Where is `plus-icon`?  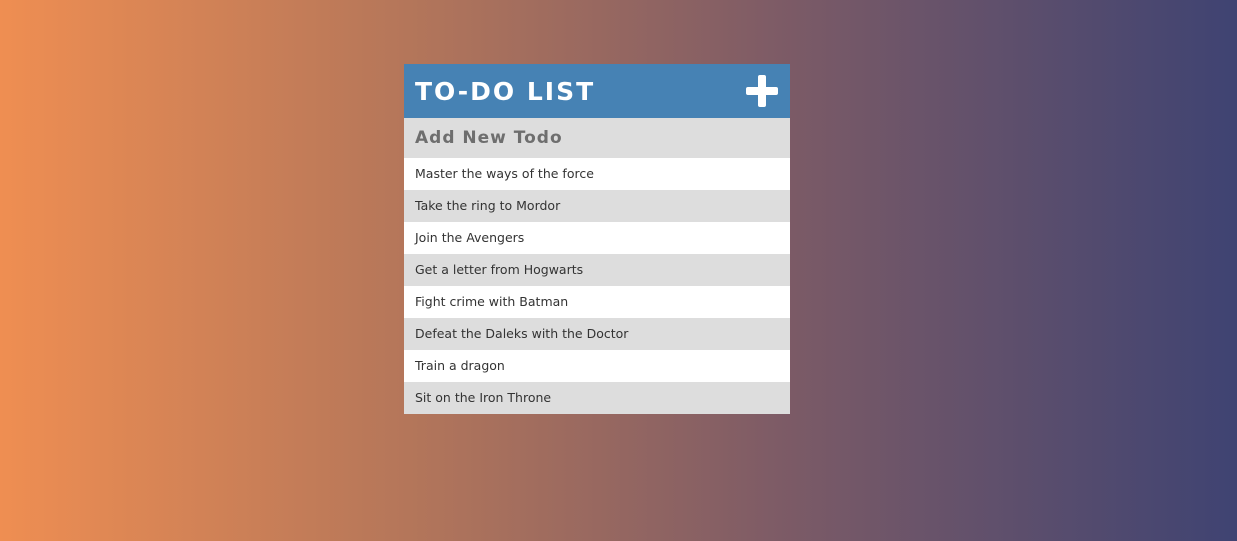
plus-icon is located at coordinates (762, 91).